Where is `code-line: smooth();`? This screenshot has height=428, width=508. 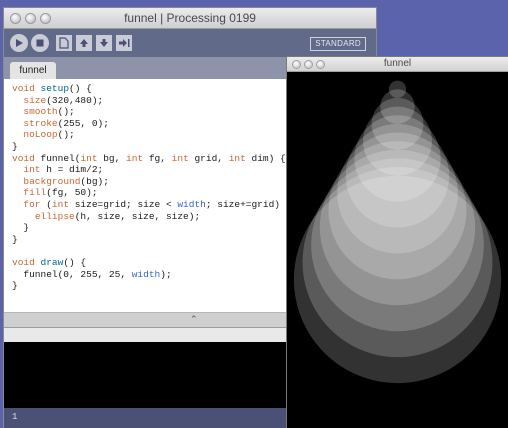
code-line: smooth(); is located at coordinates (43, 112).